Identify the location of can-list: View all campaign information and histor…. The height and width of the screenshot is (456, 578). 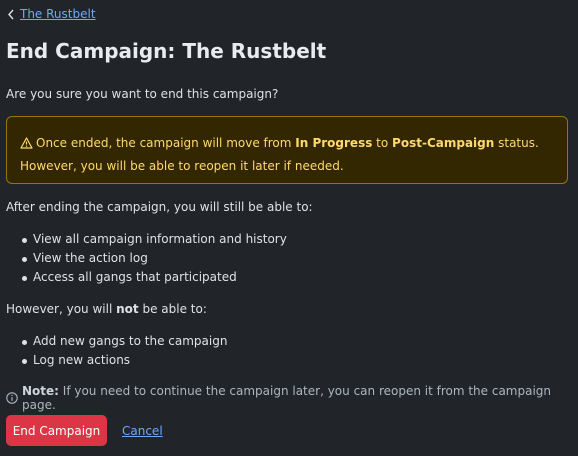
(143, 258).